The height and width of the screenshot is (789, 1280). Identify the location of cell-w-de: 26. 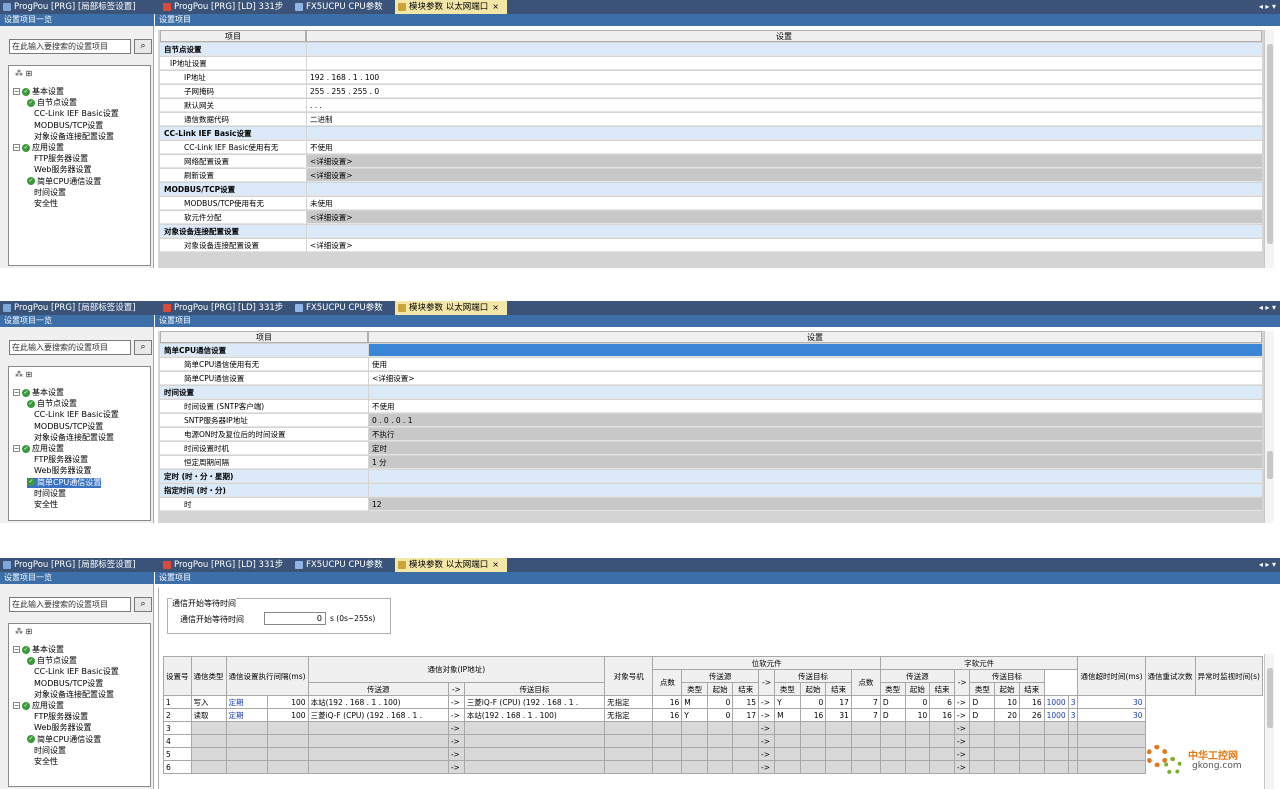
(1031, 715).